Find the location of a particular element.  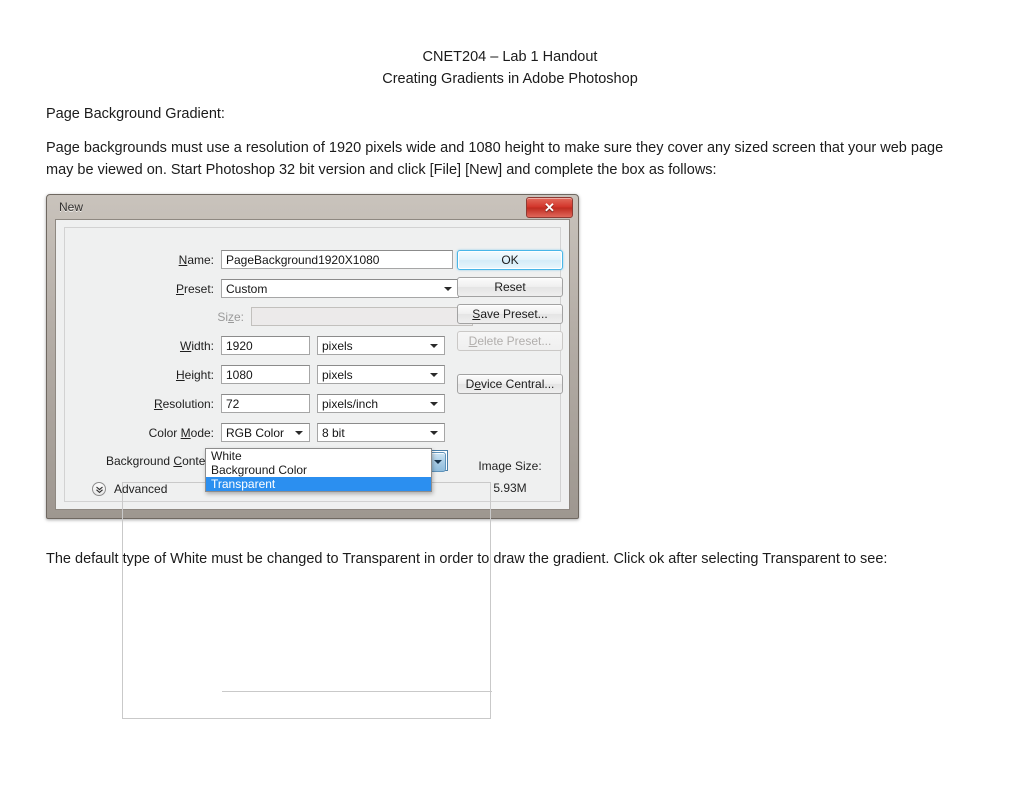

dialog-titlebar: New ✕ is located at coordinates (312, 207).